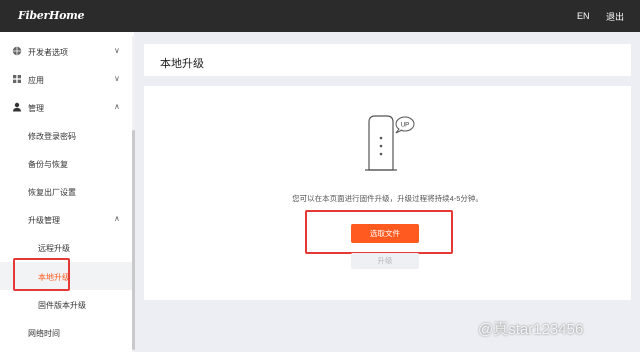 The width and height of the screenshot is (640, 352). I want to click on sidebar-item-factory-reset: 恢复出厂设置, so click(66, 191).